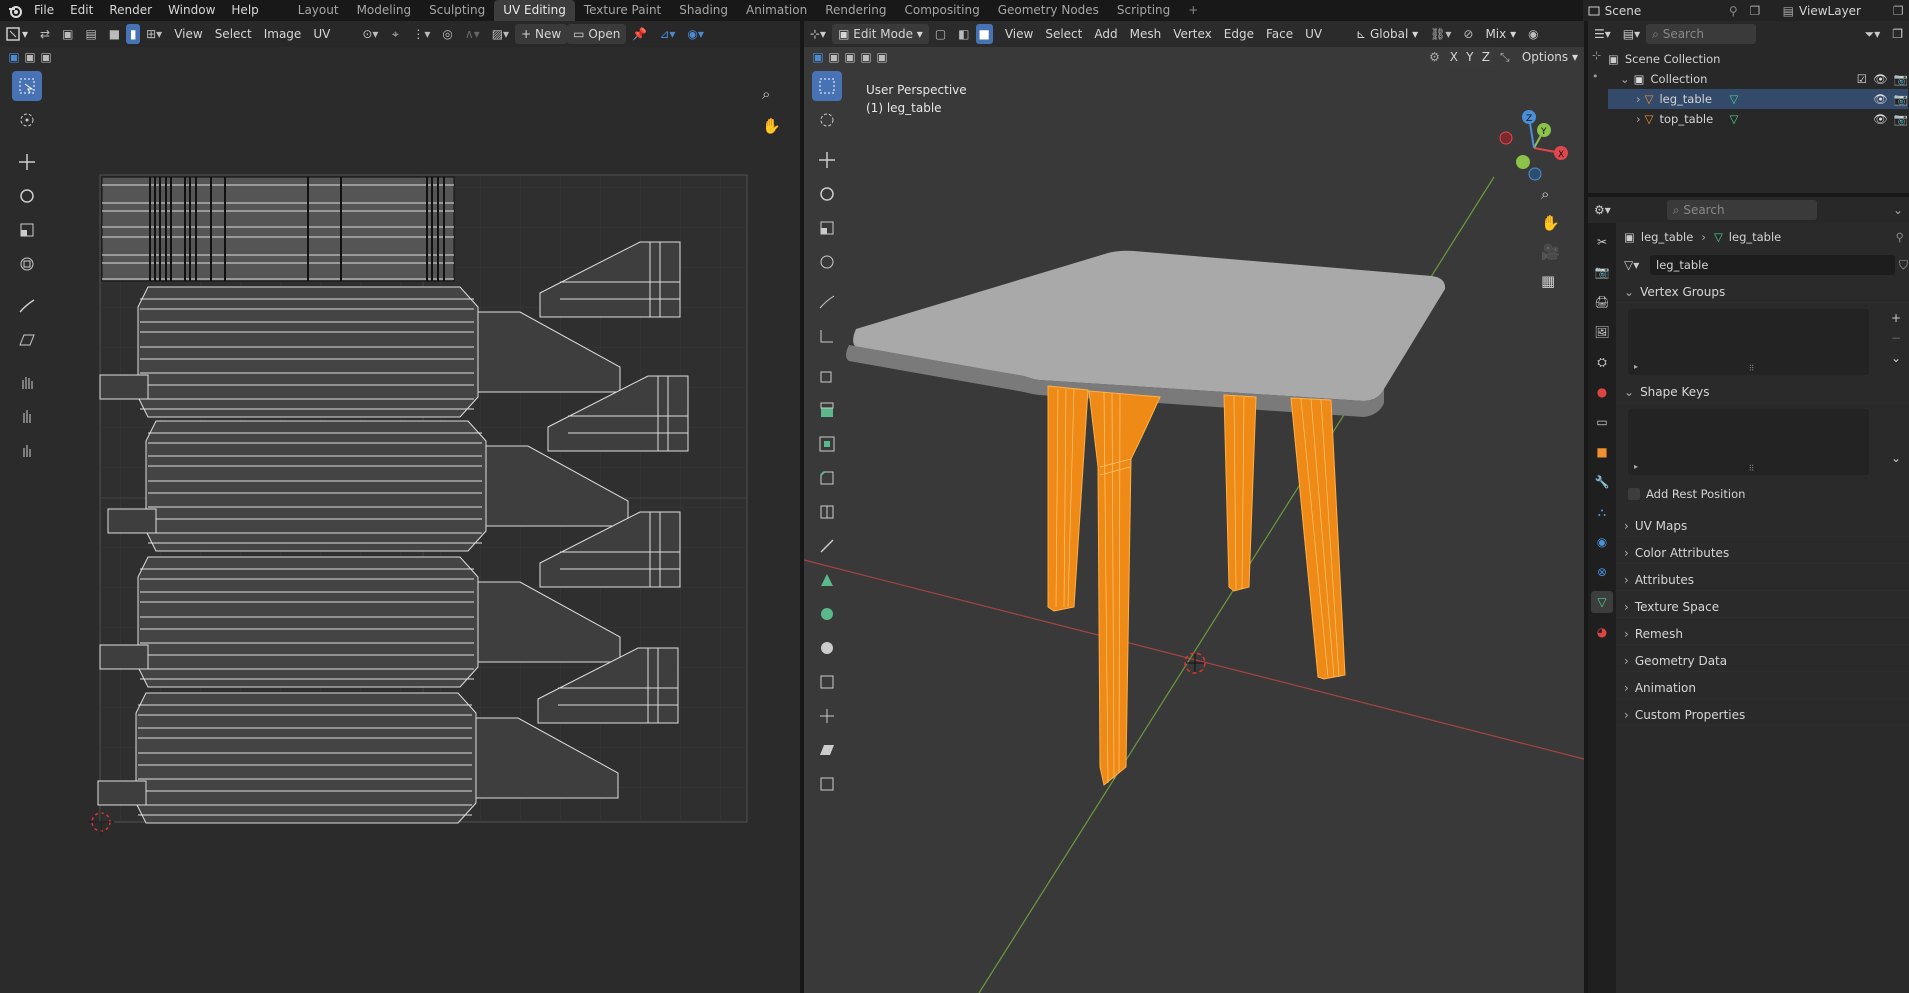 The image size is (1909, 993). I want to click on vp-transform-tool, so click(827, 262).